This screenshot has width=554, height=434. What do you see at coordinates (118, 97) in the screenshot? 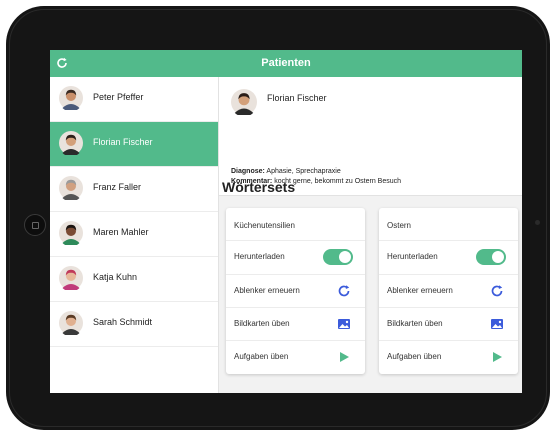
I see `patient-list-name: Peter Pfeffer` at bounding box center [118, 97].